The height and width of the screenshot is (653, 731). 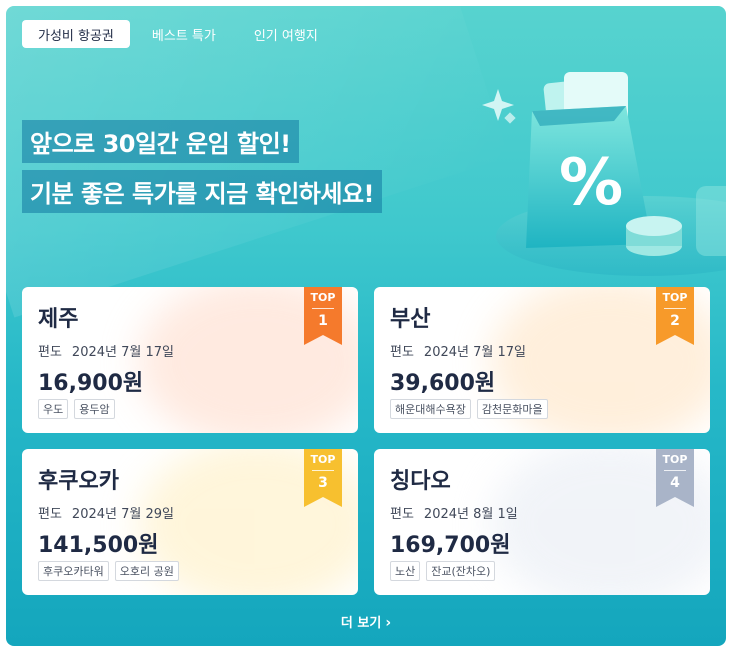 What do you see at coordinates (91, 383) in the screenshot?
I see `fare-price: 16,900원` at bounding box center [91, 383].